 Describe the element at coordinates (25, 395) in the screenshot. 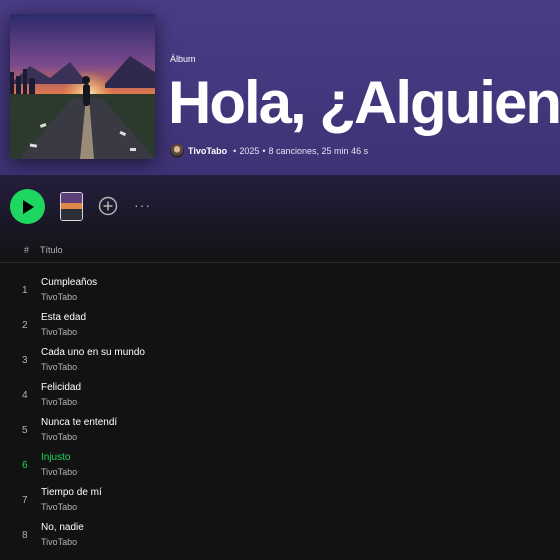

I see `track-number: 4` at that location.